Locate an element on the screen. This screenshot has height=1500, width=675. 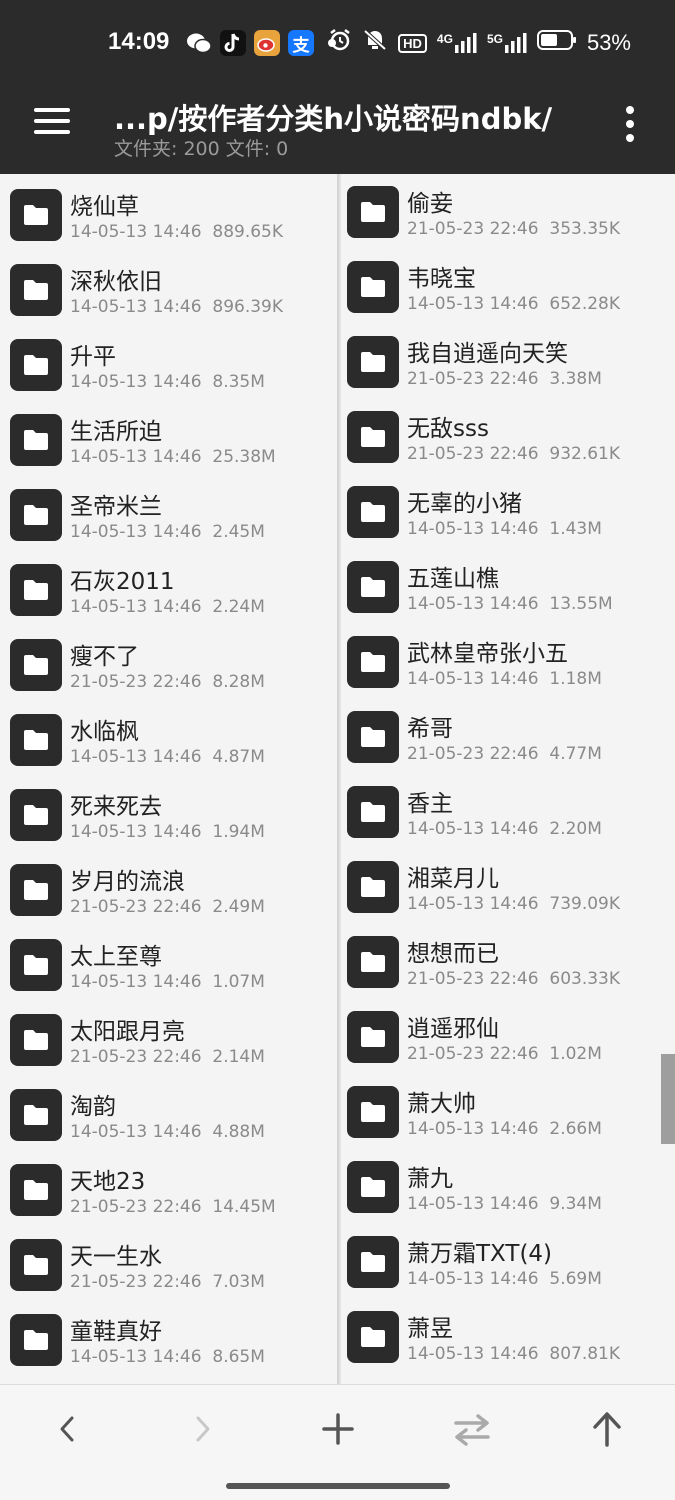
folder-row: 水临枫 14-05-13 14:46 4.87M is located at coordinates (168, 736).